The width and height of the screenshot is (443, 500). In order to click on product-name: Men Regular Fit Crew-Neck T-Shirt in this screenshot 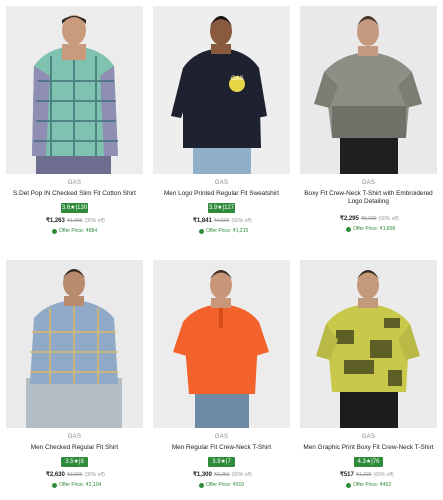, I will do `click(221, 448)`.